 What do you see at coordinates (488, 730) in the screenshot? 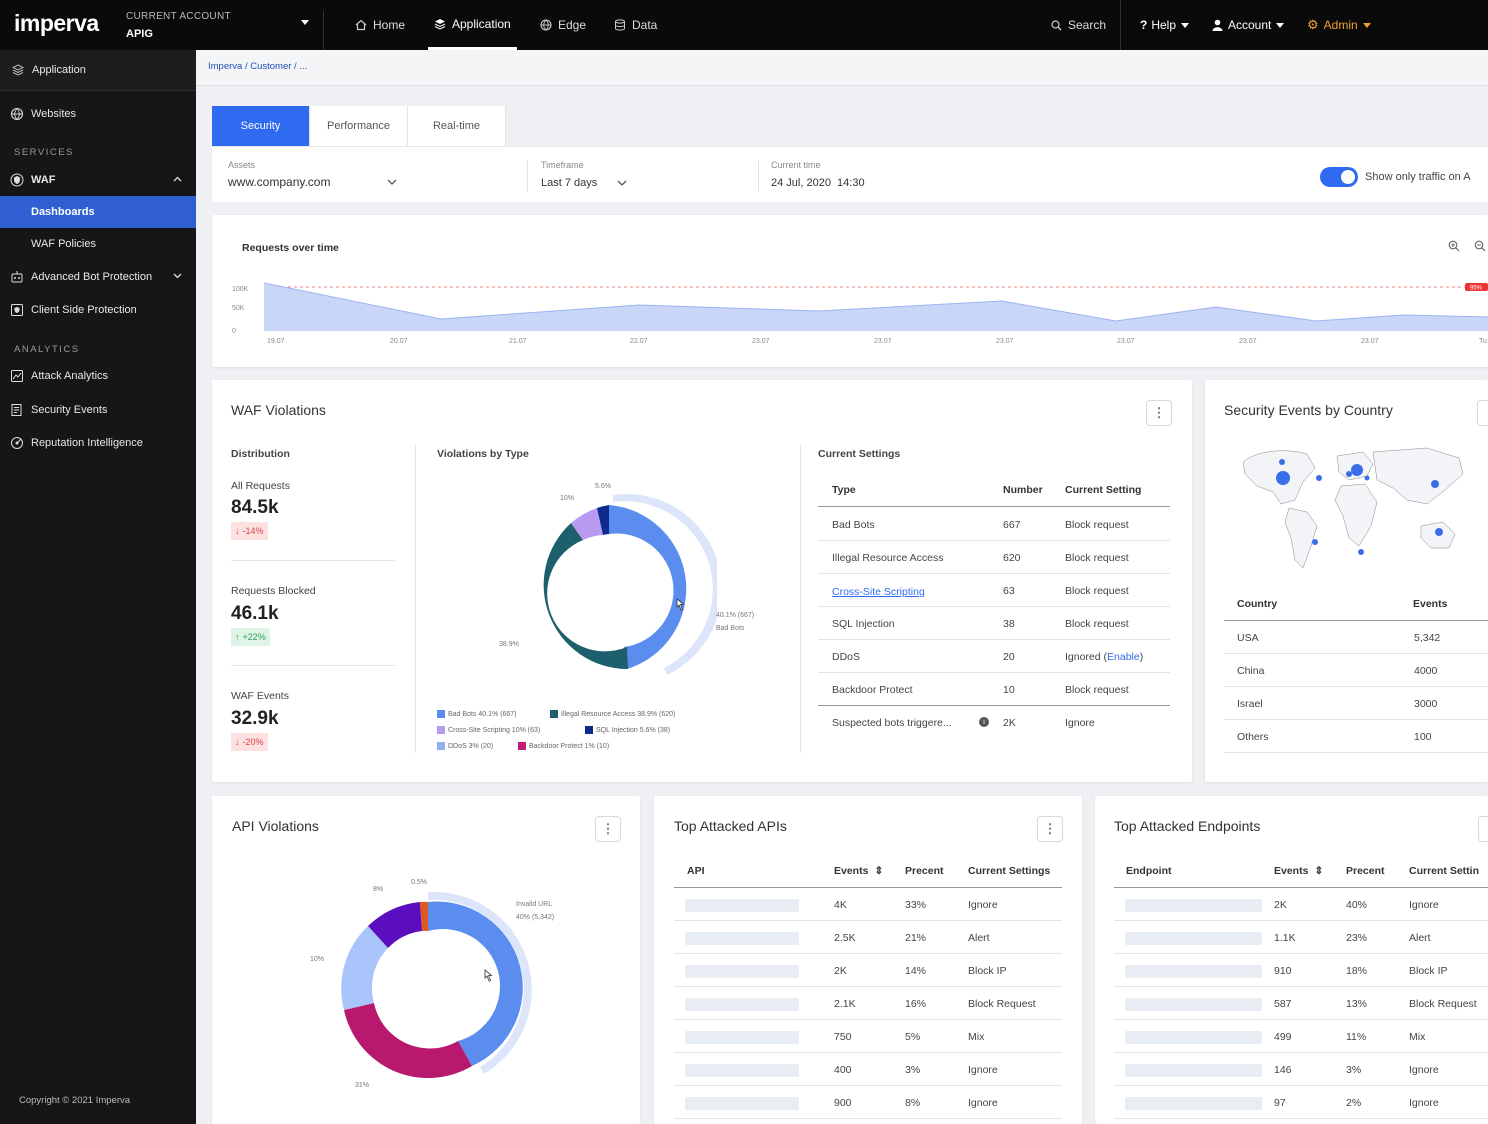
I see `legend-item: Cross-Site Scripting 10% (63)` at bounding box center [488, 730].